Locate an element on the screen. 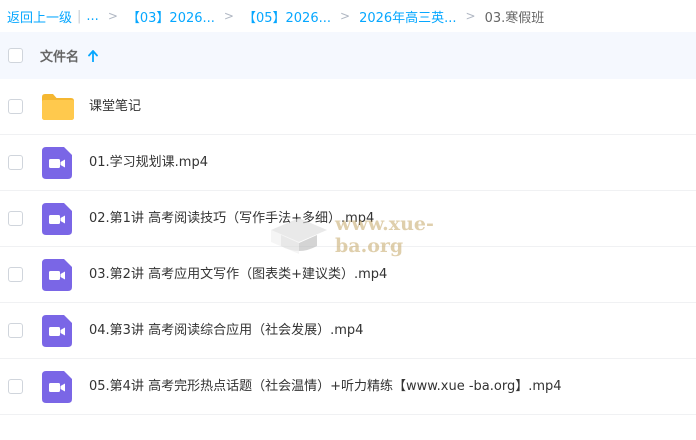  file-row: 课堂笔记 is located at coordinates (348, 107).